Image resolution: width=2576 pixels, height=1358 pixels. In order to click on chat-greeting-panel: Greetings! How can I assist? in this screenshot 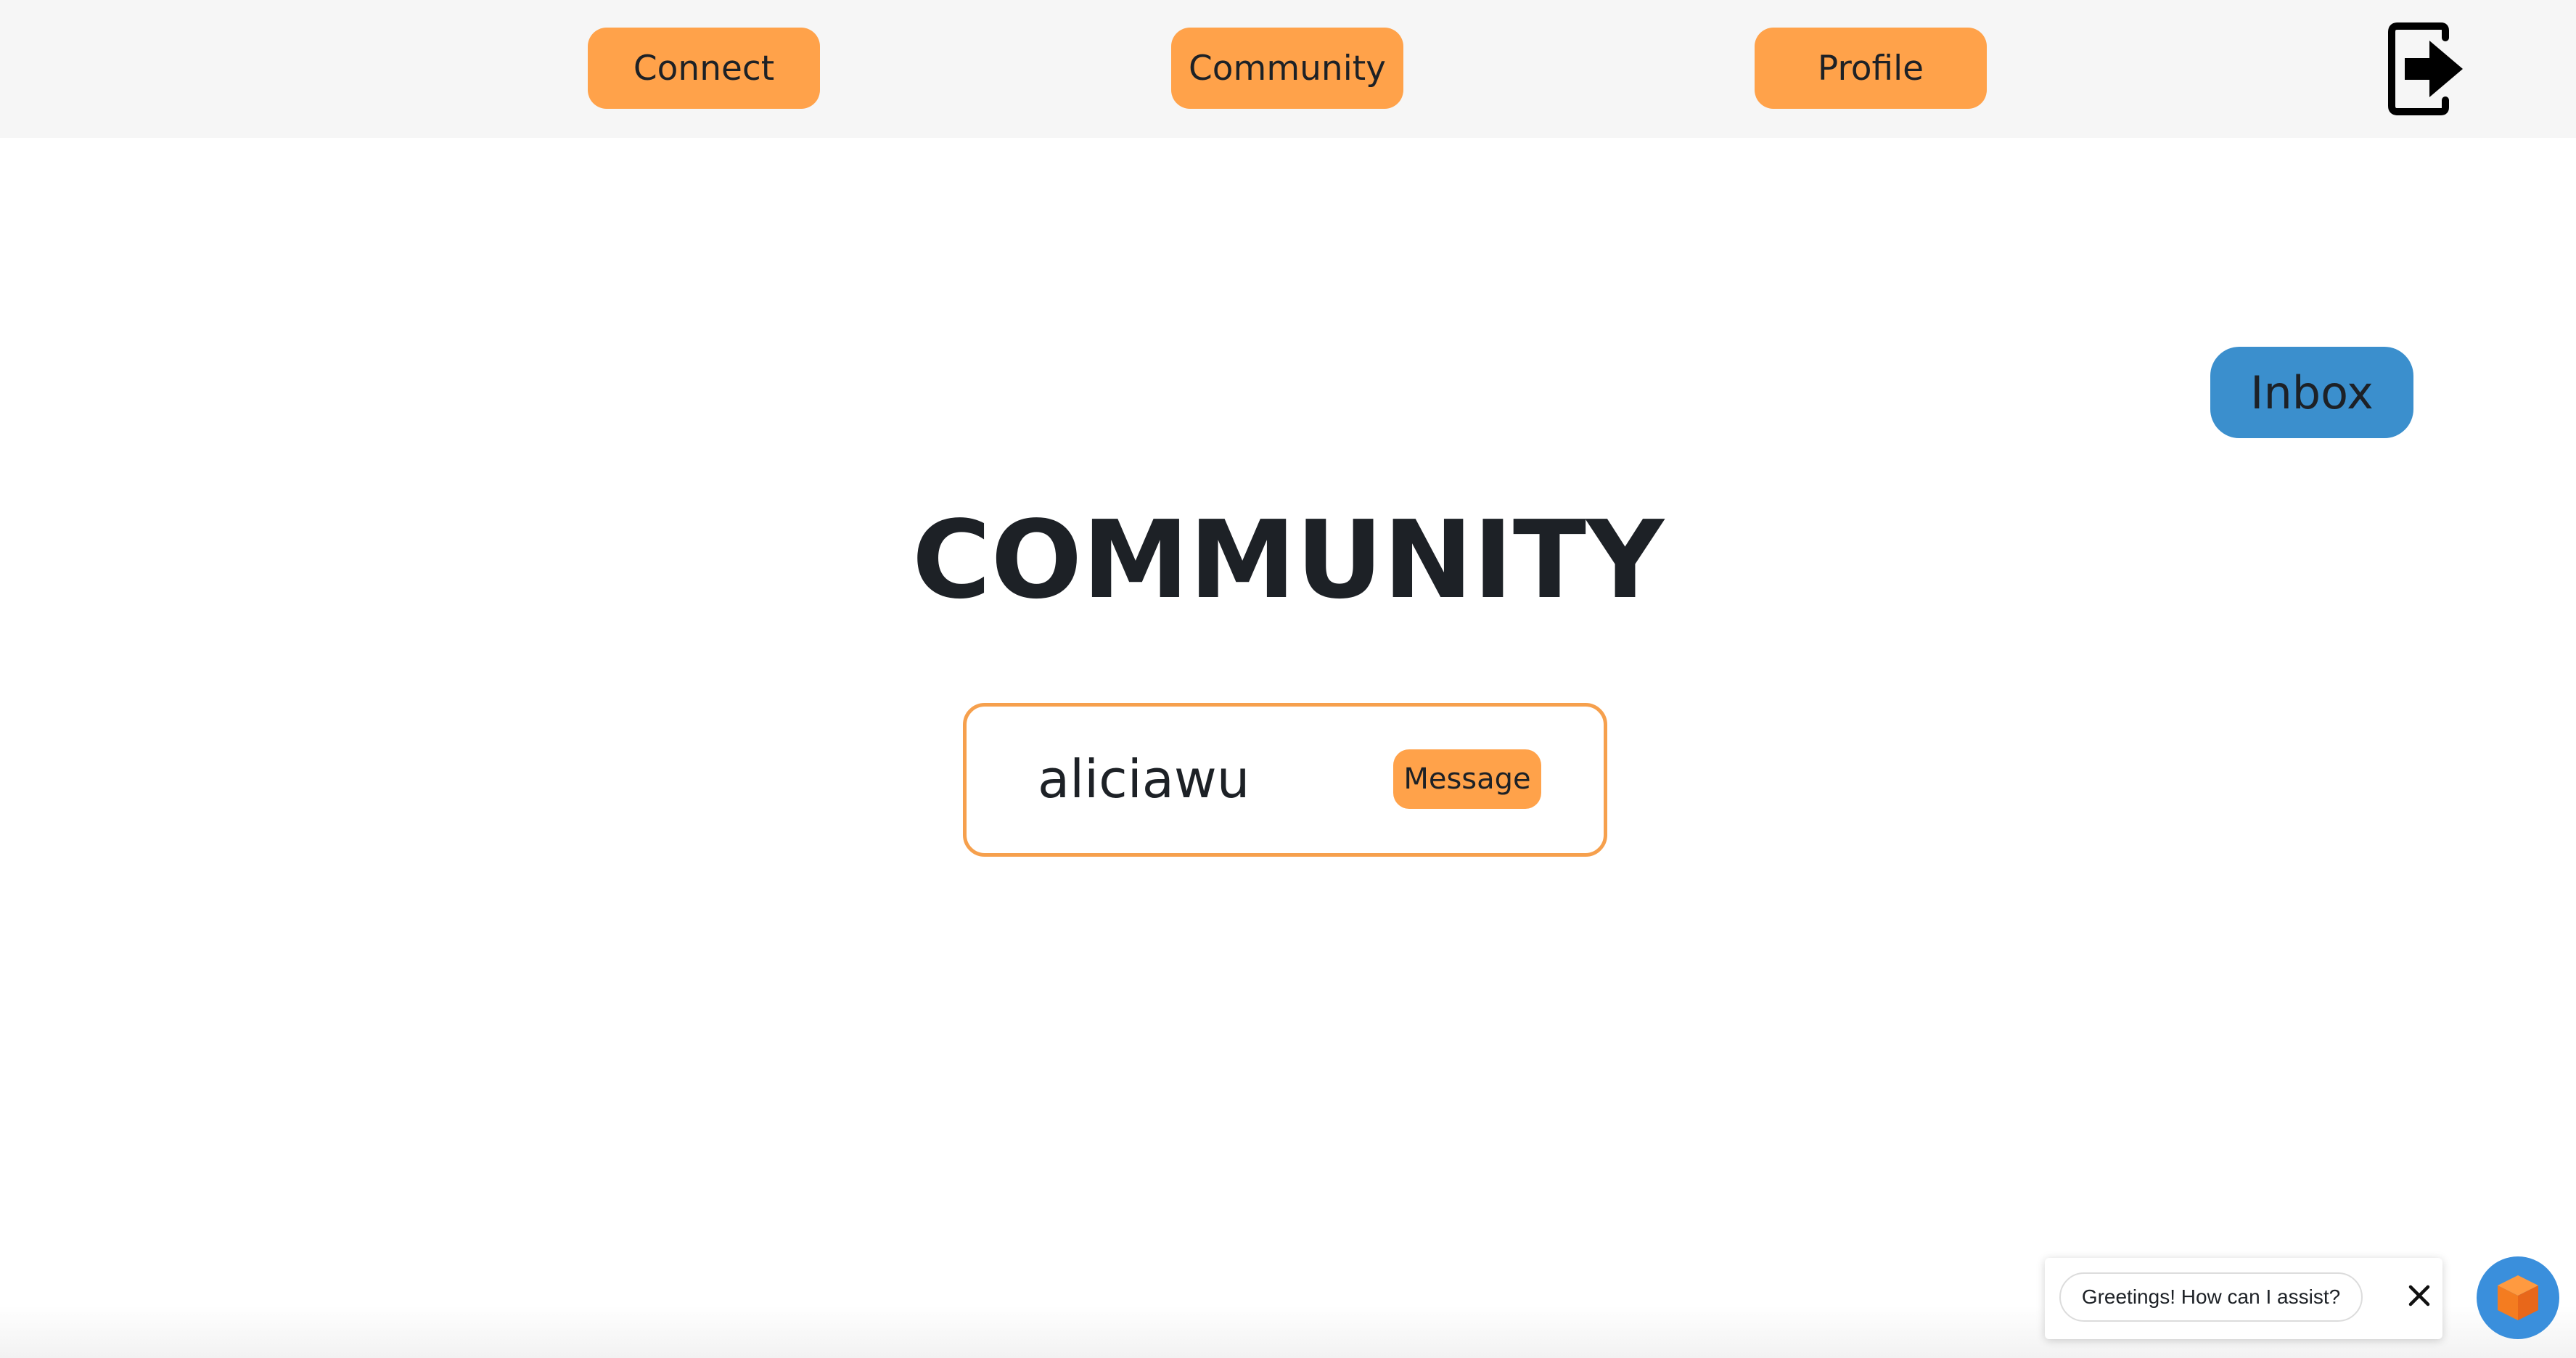, I will do `click(2243, 1298)`.